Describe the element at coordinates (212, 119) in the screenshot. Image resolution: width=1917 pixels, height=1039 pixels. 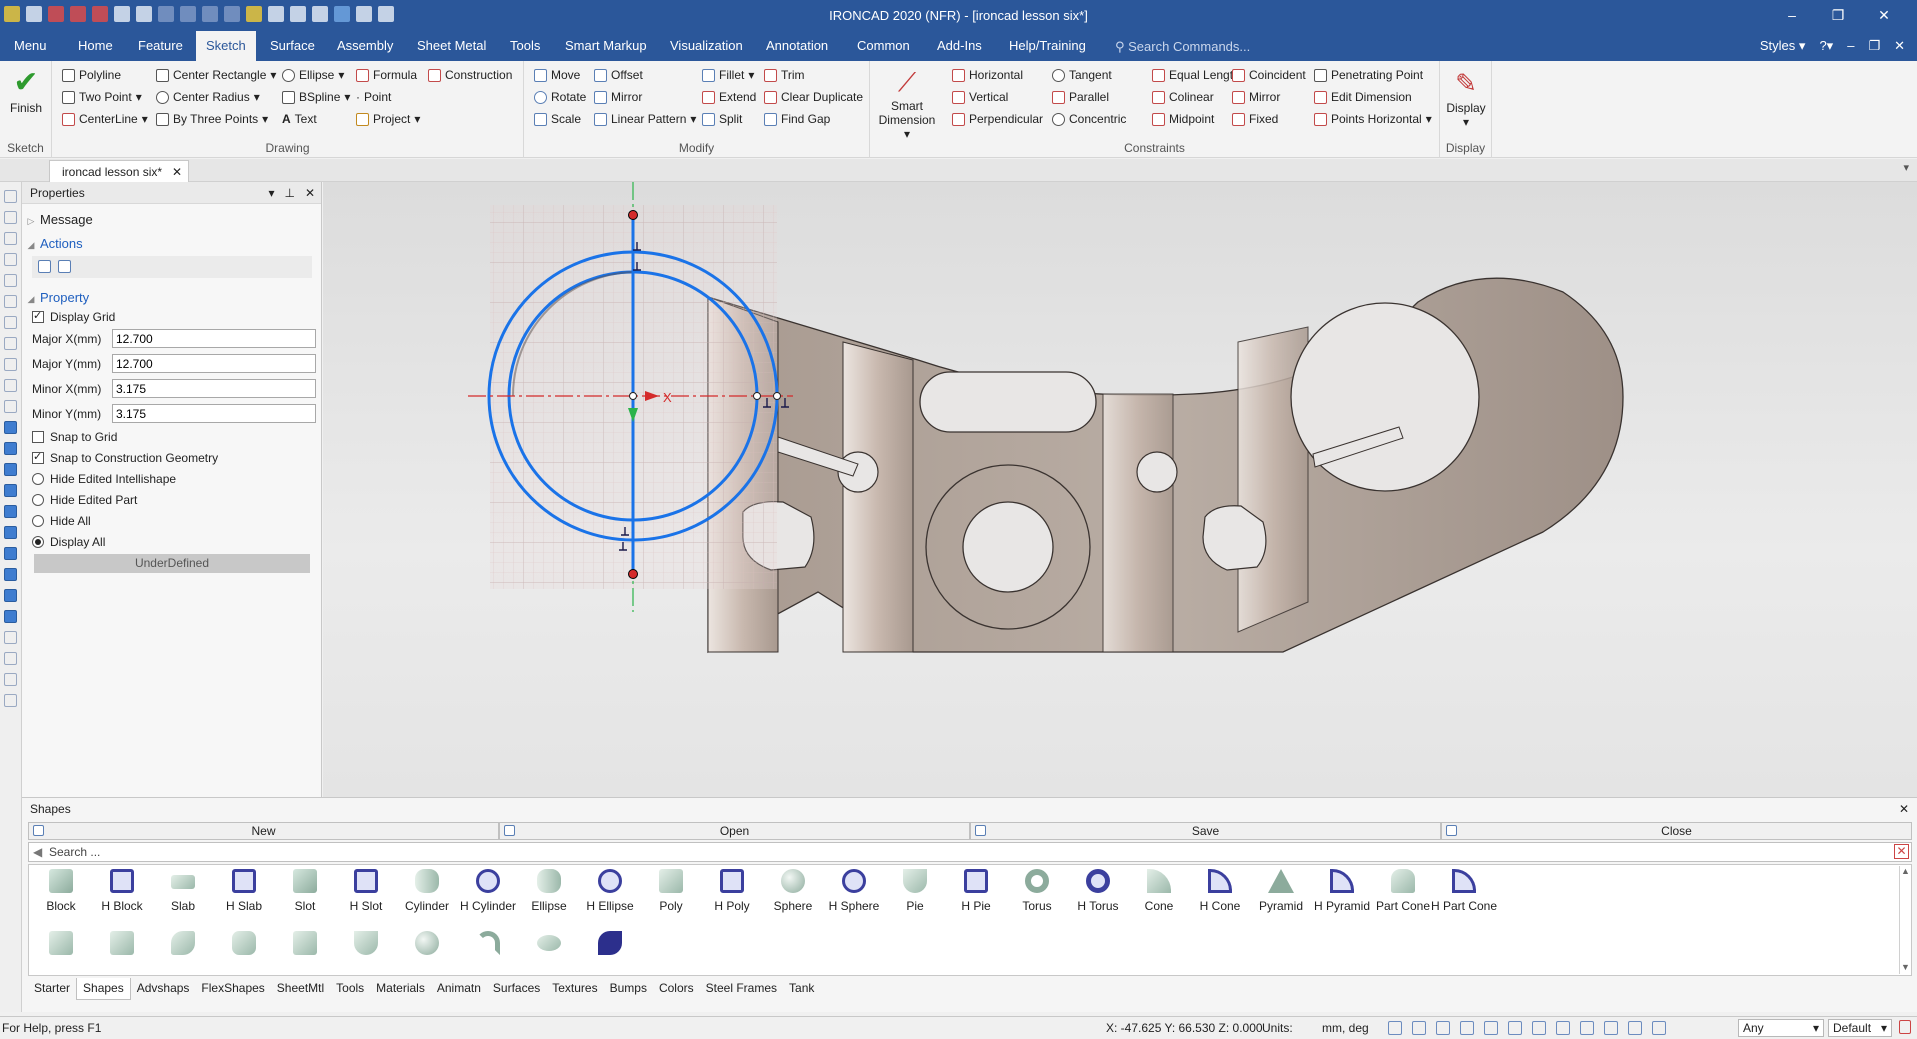
I see `by-three-points-button: By Three Points ▾` at that location.